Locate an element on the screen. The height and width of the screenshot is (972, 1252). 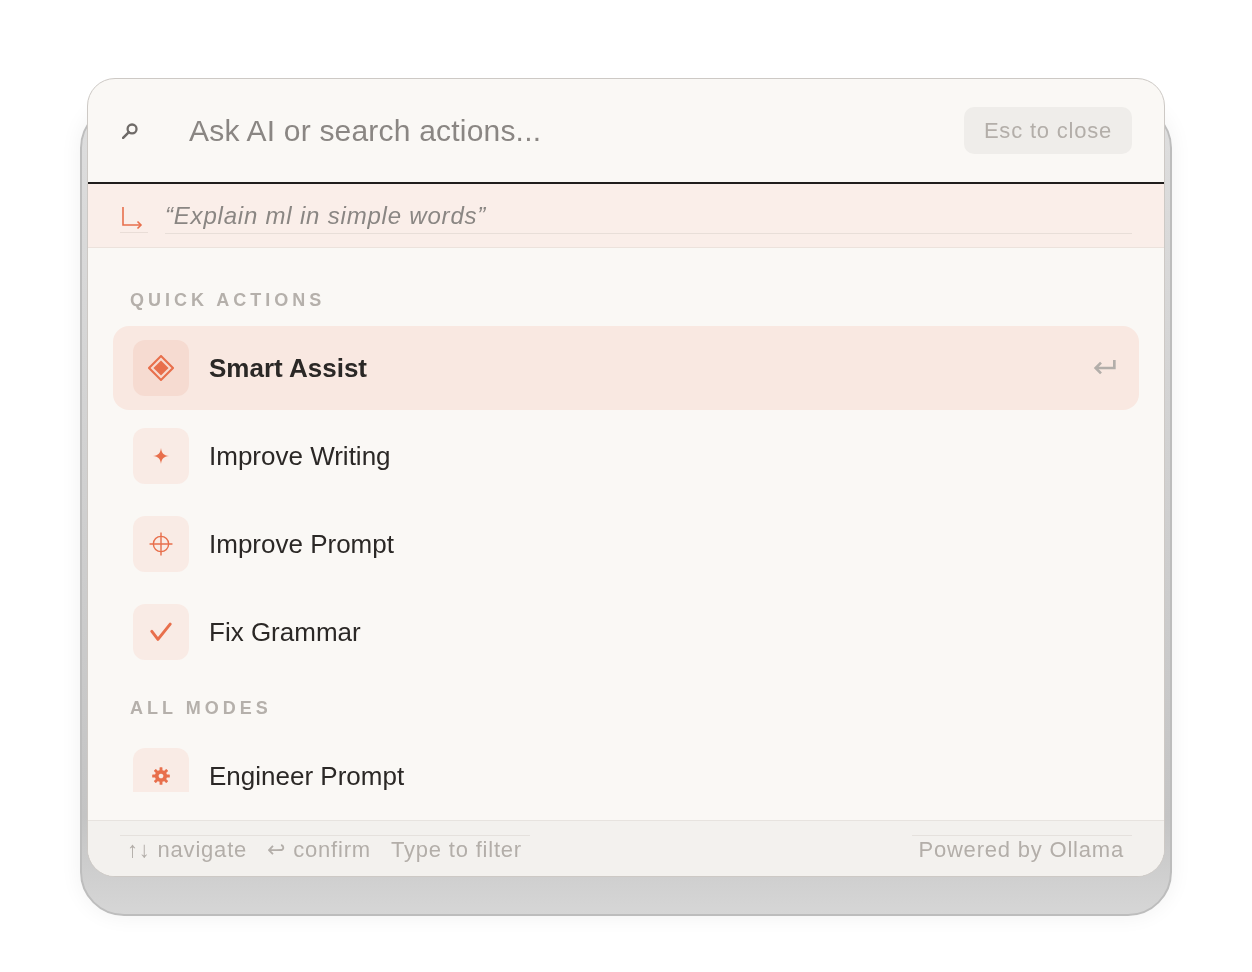
corner-arrow-icon is located at coordinates (134, 218).